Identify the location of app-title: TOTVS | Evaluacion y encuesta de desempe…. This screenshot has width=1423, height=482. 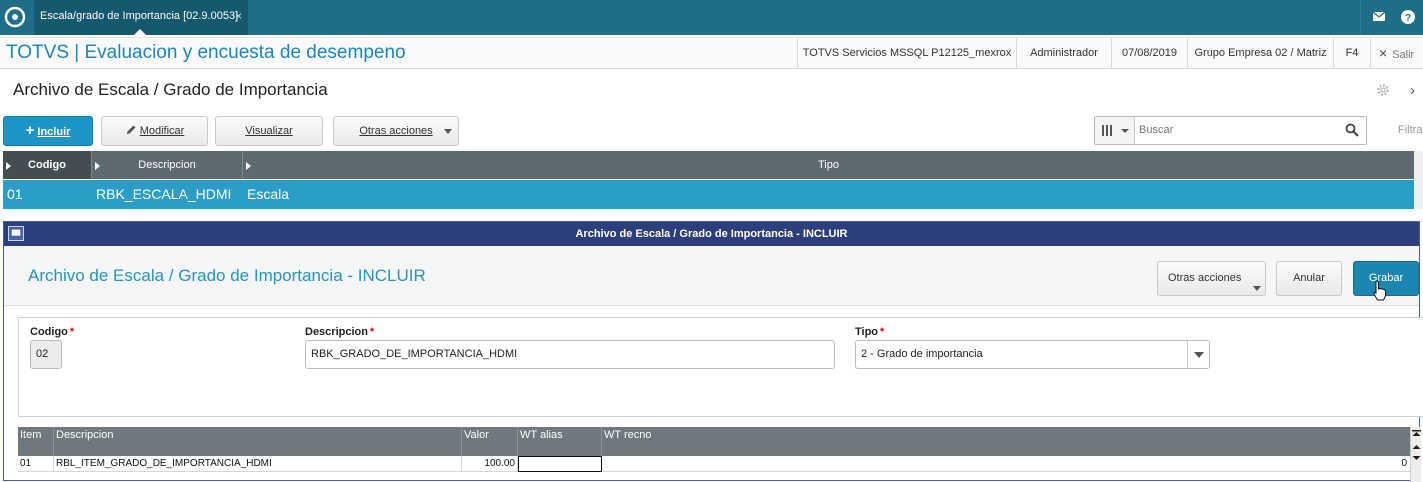
(206, 52).